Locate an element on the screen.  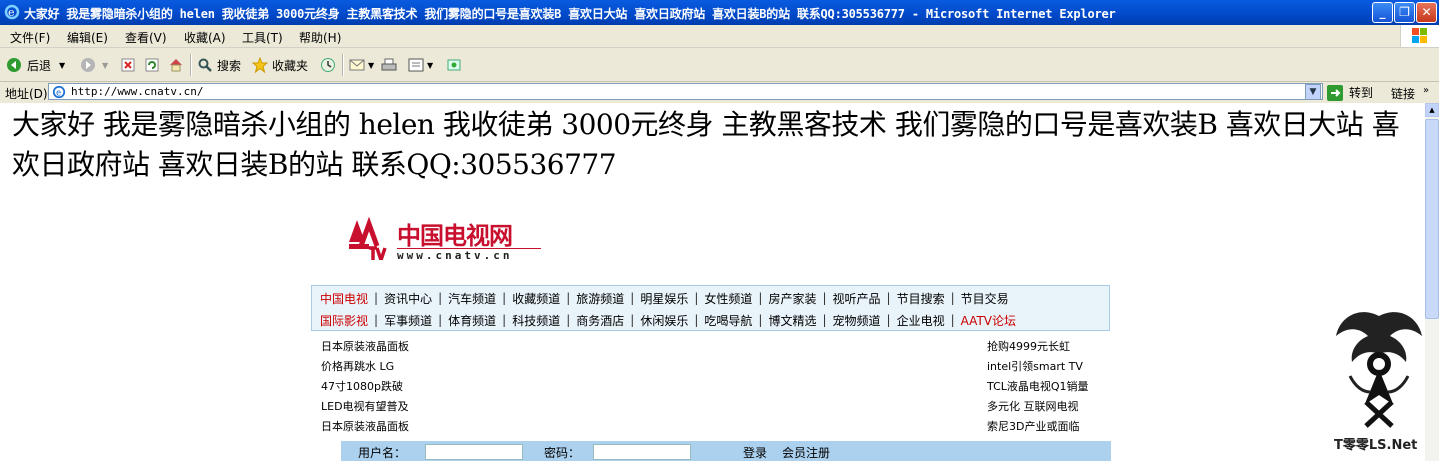
ad-link-left: 47寸1080p跌破 is located at coordinates (362, 386).